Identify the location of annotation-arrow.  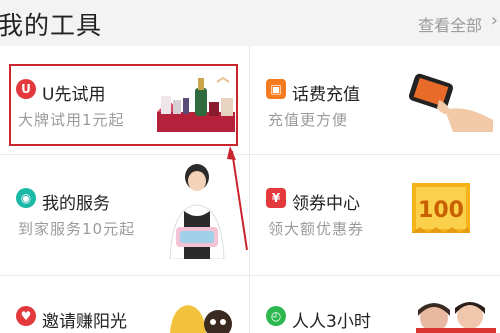
(237, 198).